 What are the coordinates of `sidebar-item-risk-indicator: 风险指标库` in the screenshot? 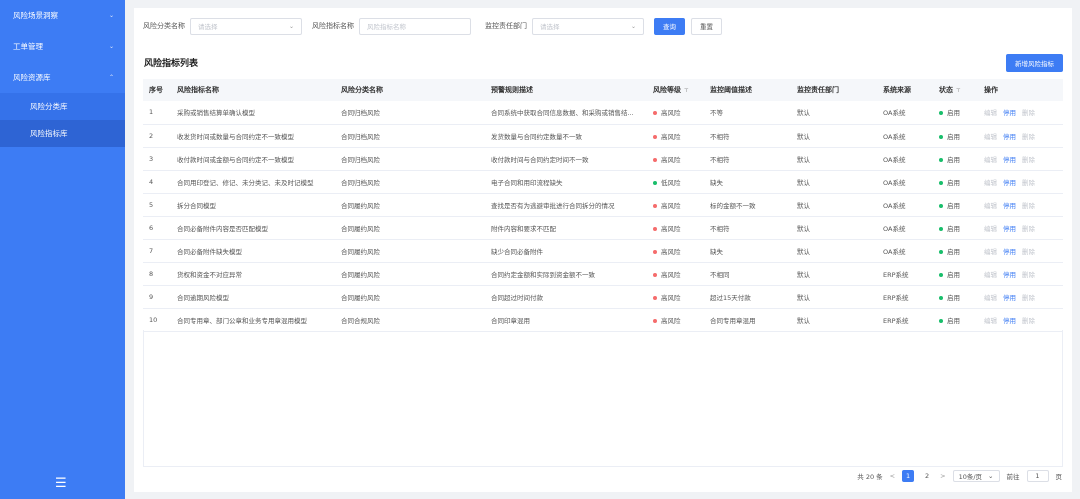 It's located at (62, 133).